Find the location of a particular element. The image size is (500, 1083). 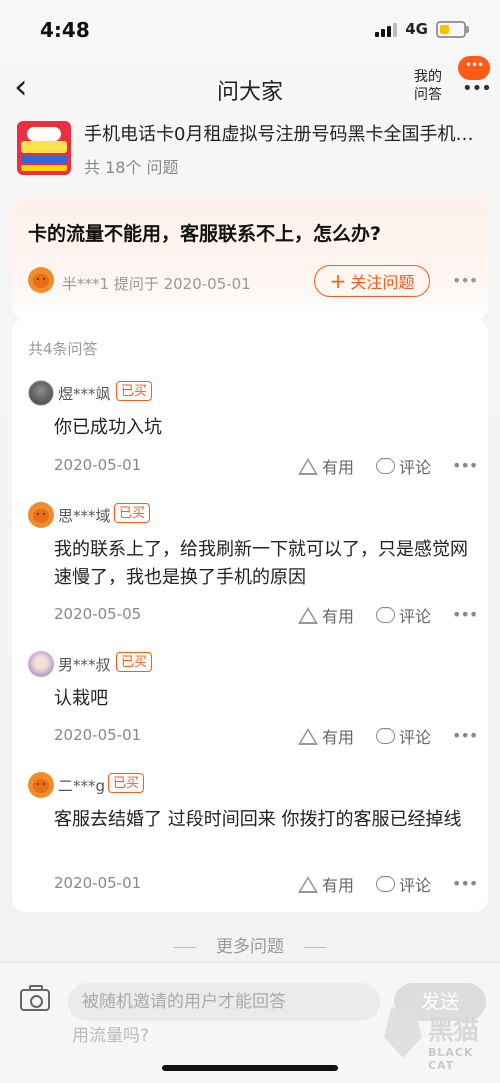

watermark-zh: 黑猫 is located at coordinates (453, 1031).